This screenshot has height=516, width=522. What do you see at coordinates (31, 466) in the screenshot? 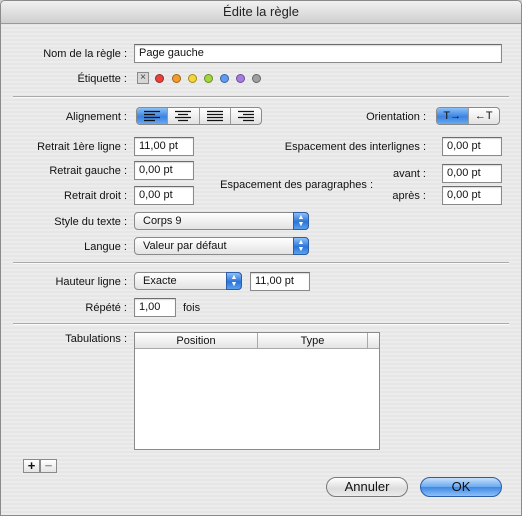
I see `add-tab-button: +` at bounding box center [31, 466].